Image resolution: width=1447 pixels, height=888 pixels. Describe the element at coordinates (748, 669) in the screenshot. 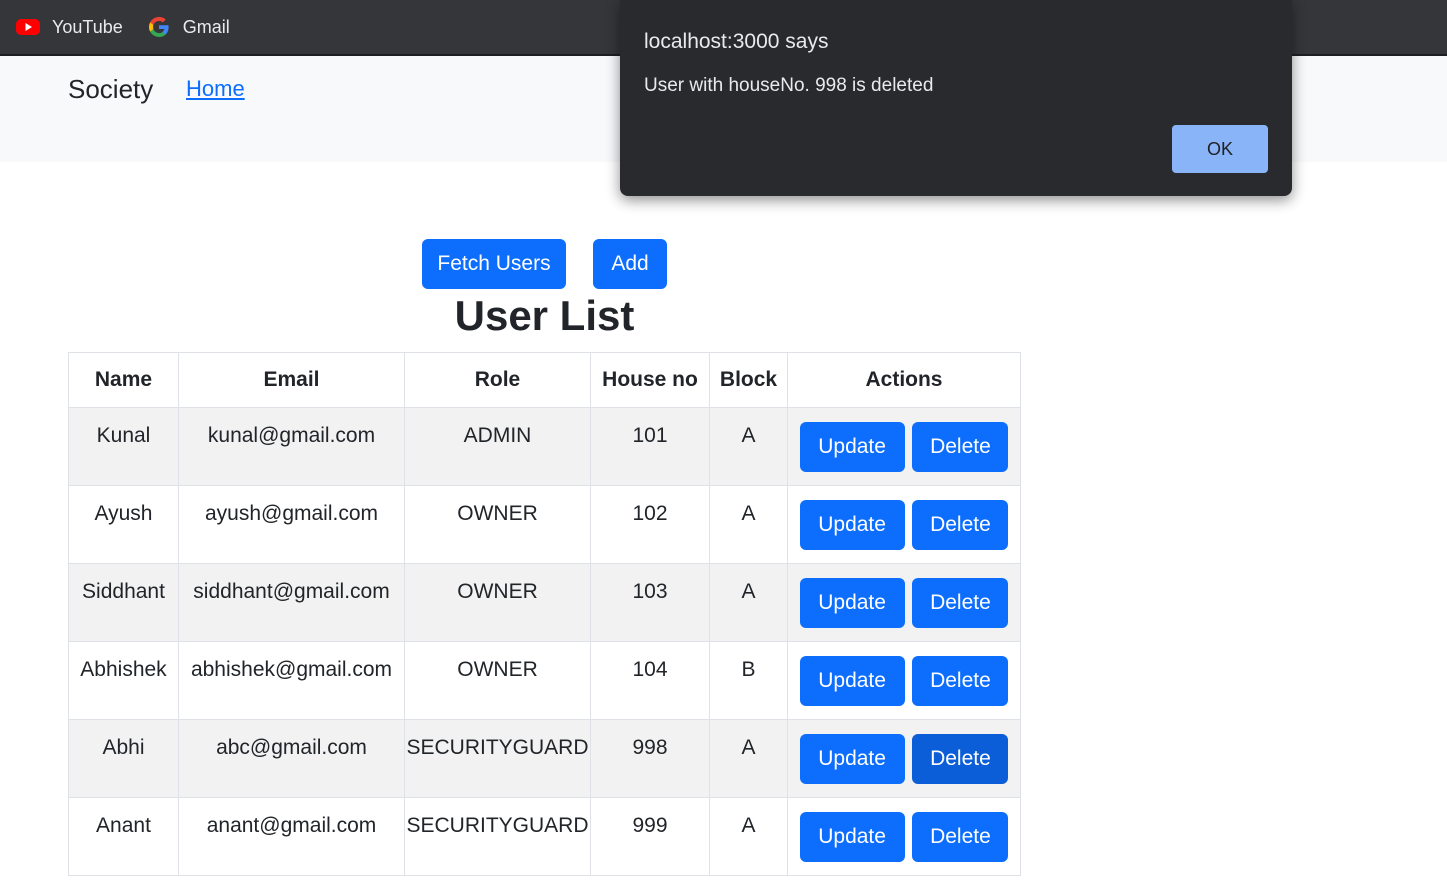

I see `cell-block-text: B` at that location.